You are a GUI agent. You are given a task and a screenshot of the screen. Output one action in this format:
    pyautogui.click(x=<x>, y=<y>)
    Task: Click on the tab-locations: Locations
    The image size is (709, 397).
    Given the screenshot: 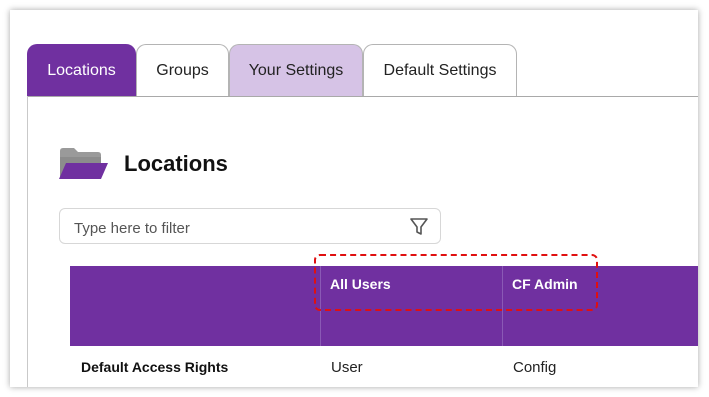 What is the action you would take?
    pyautogui.click(x=81, y=70)
    